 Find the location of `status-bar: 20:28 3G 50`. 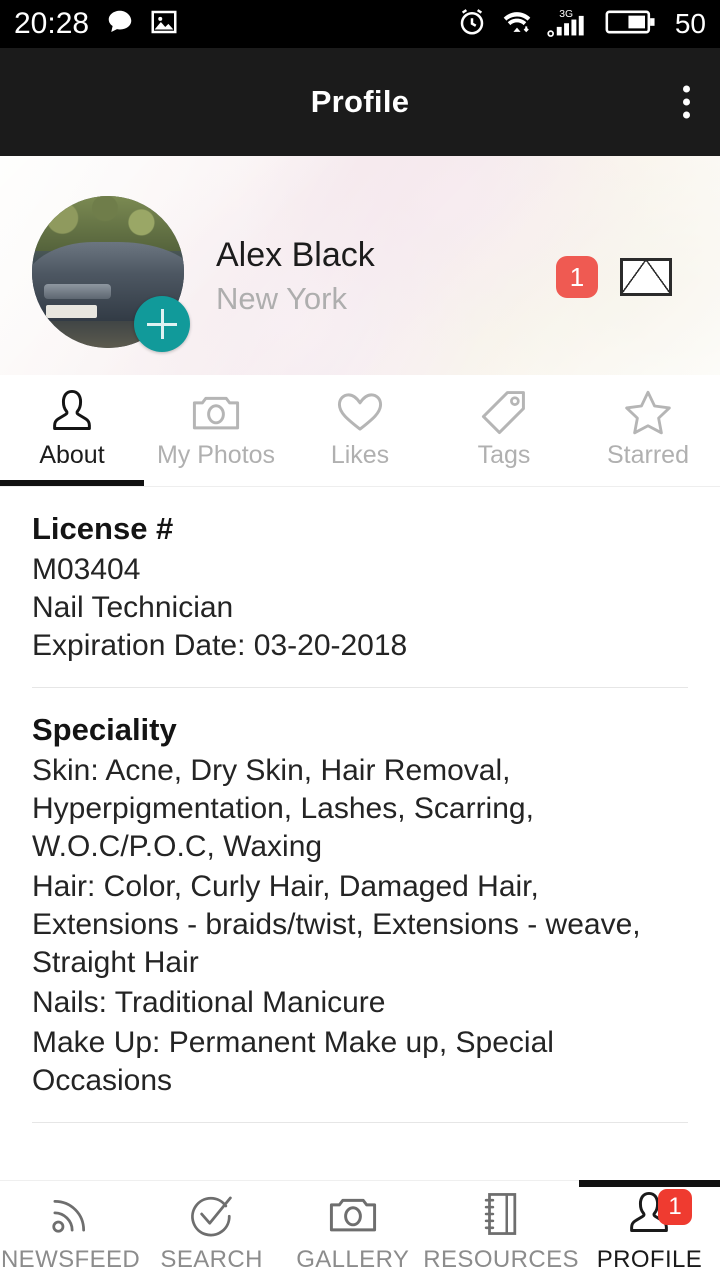

status-bar: 20:28 3G 50 is located at coordinates (360, 24).